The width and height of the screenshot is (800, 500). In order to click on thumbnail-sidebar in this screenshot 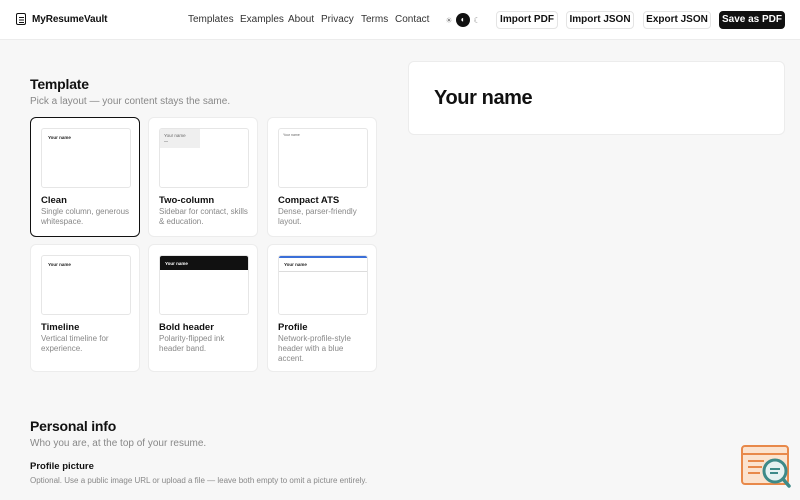, I will do `click(180, 138)`.